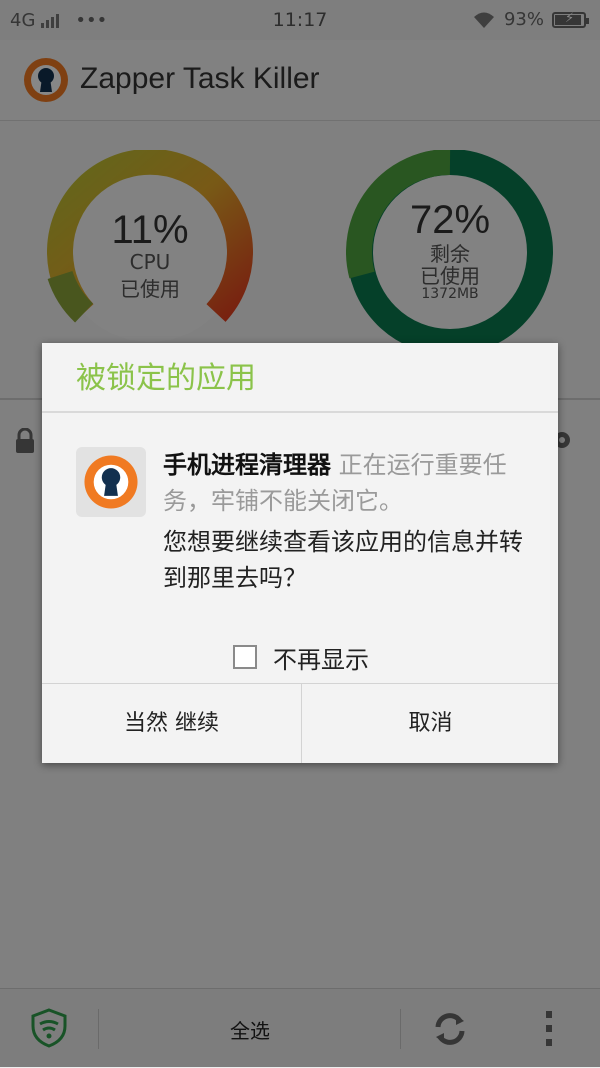 The height and width of the screenshot is (1068, 600). I want to click on checkbox-label: 不再显示, so click(321, 659).